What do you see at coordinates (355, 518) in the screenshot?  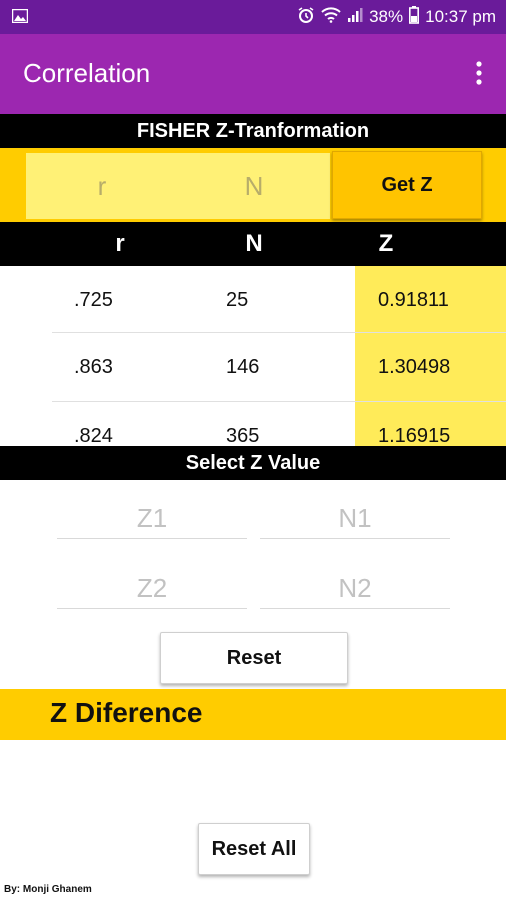 I see `n1-input: N1` at bounding box center [355, 518].